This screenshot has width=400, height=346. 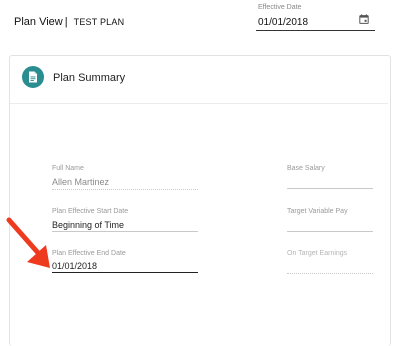 What do you see at coordinates (38, 22) in the screenshot?
I see `page-title-text: Plan View` at bounding box center [38, 22].